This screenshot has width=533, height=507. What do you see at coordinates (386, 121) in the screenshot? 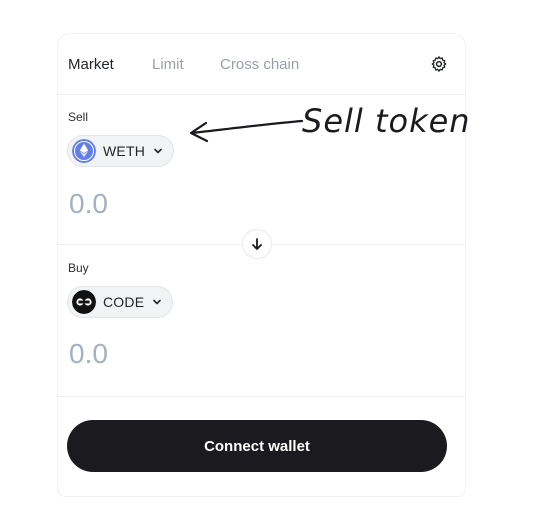
I see `annotation-label: Sell token` at bounding box center [386, 121].